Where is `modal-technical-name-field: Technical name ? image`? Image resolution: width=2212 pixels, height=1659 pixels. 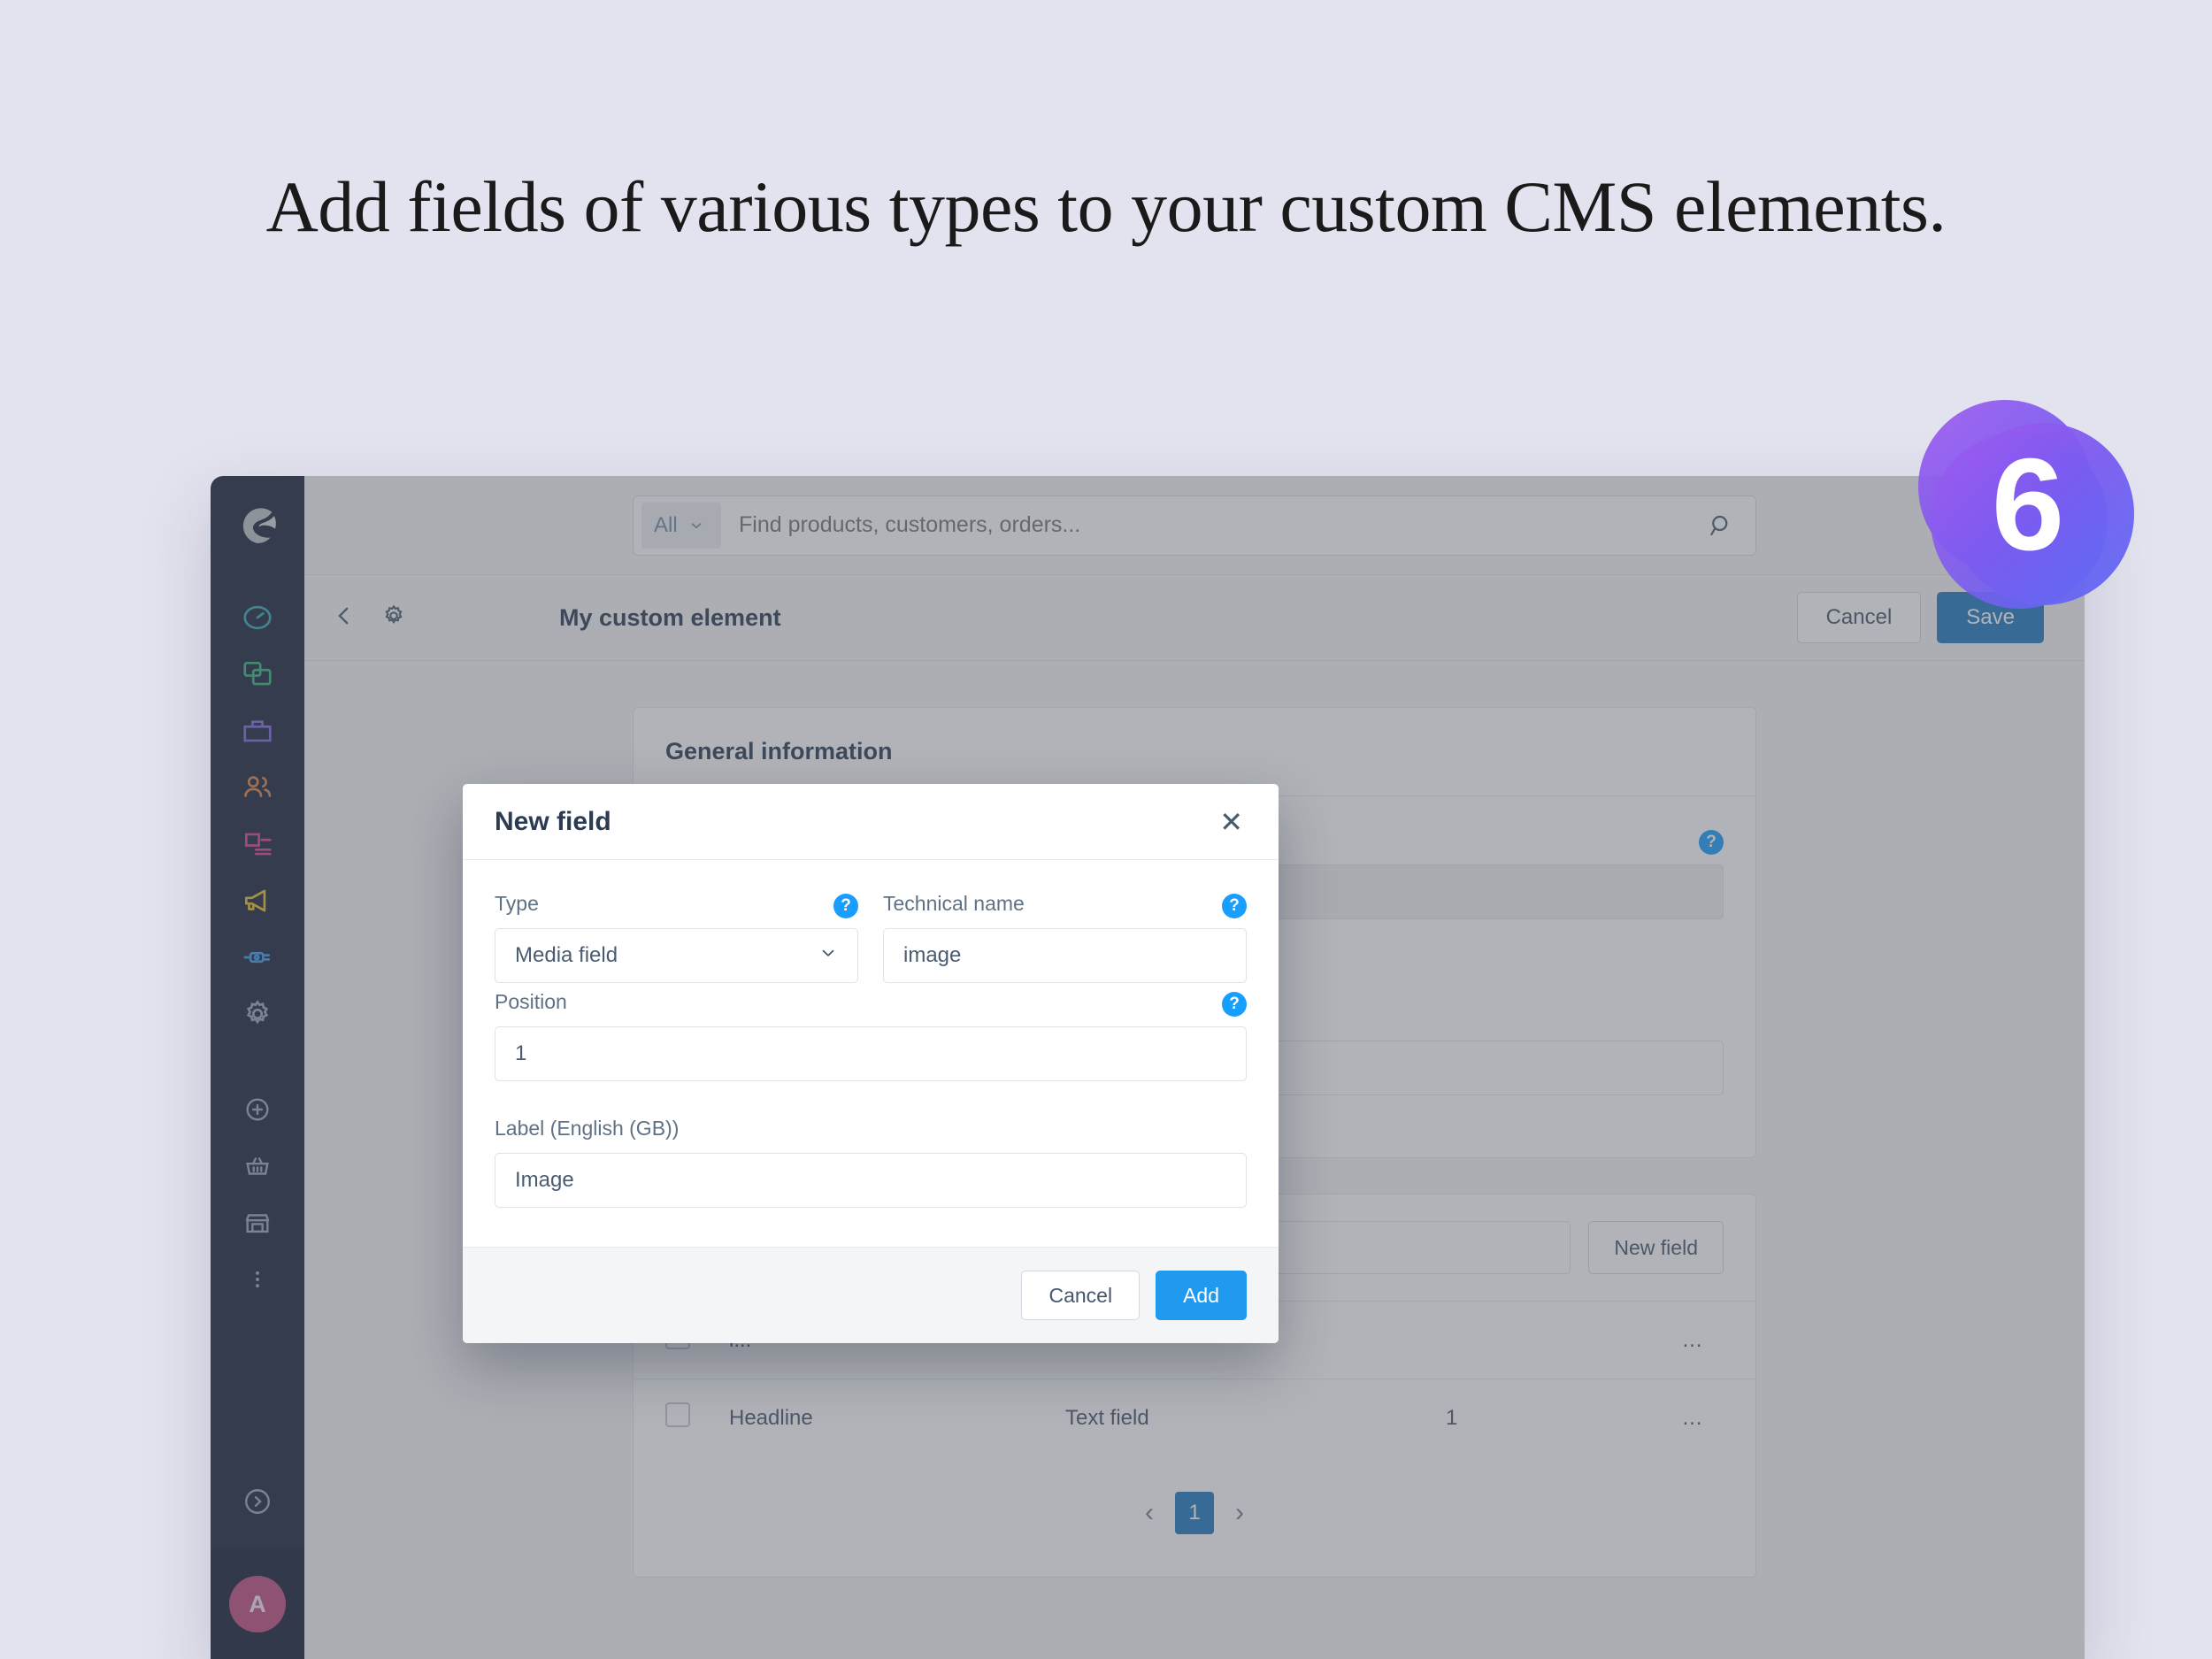
modal-technical-name-field: Technical name ? image is located at coordinates (1065, 938).